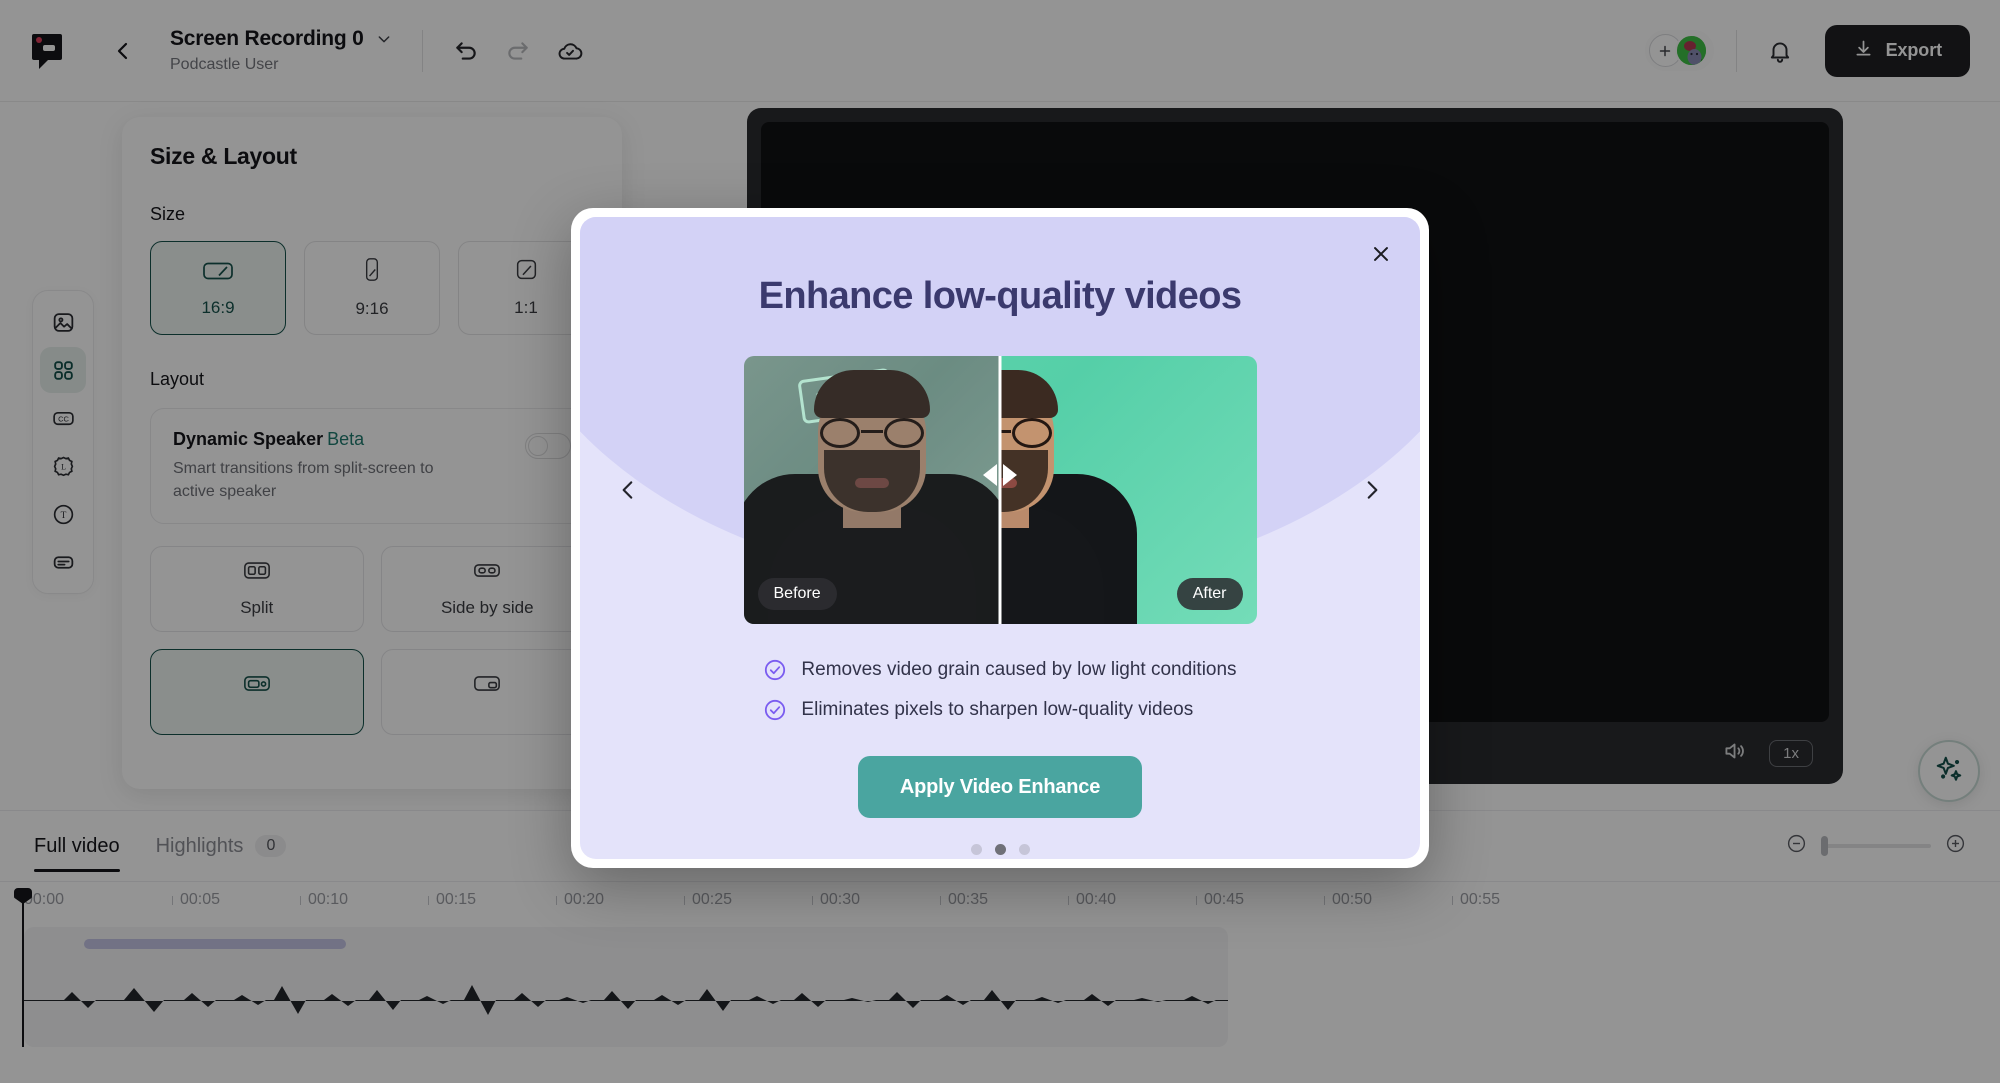  I want to click on ruler-tick: 00:10, so click(324, 900).